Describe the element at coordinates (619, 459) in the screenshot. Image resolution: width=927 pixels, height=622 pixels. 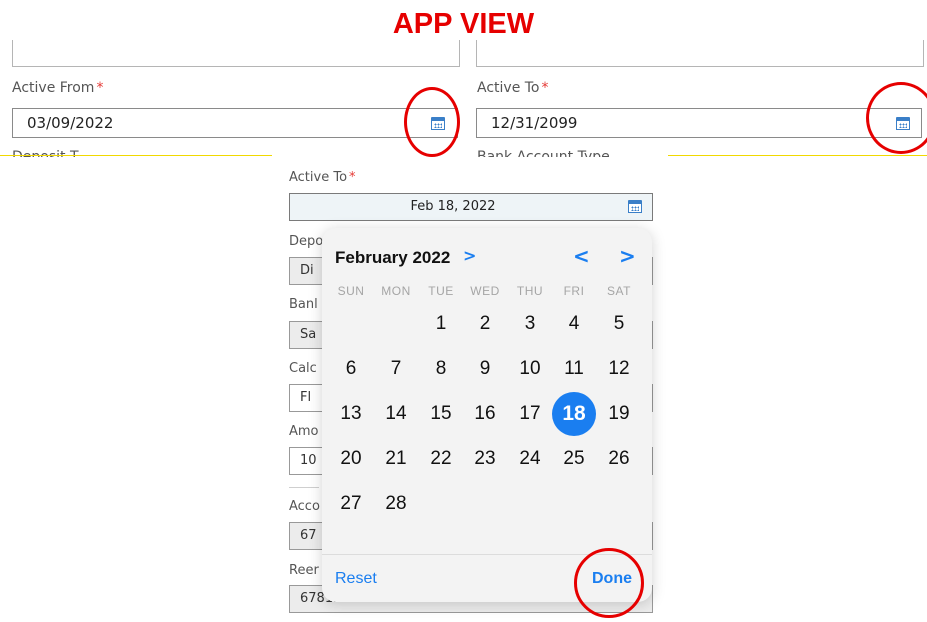
I see `day-cell: 26` at that location.